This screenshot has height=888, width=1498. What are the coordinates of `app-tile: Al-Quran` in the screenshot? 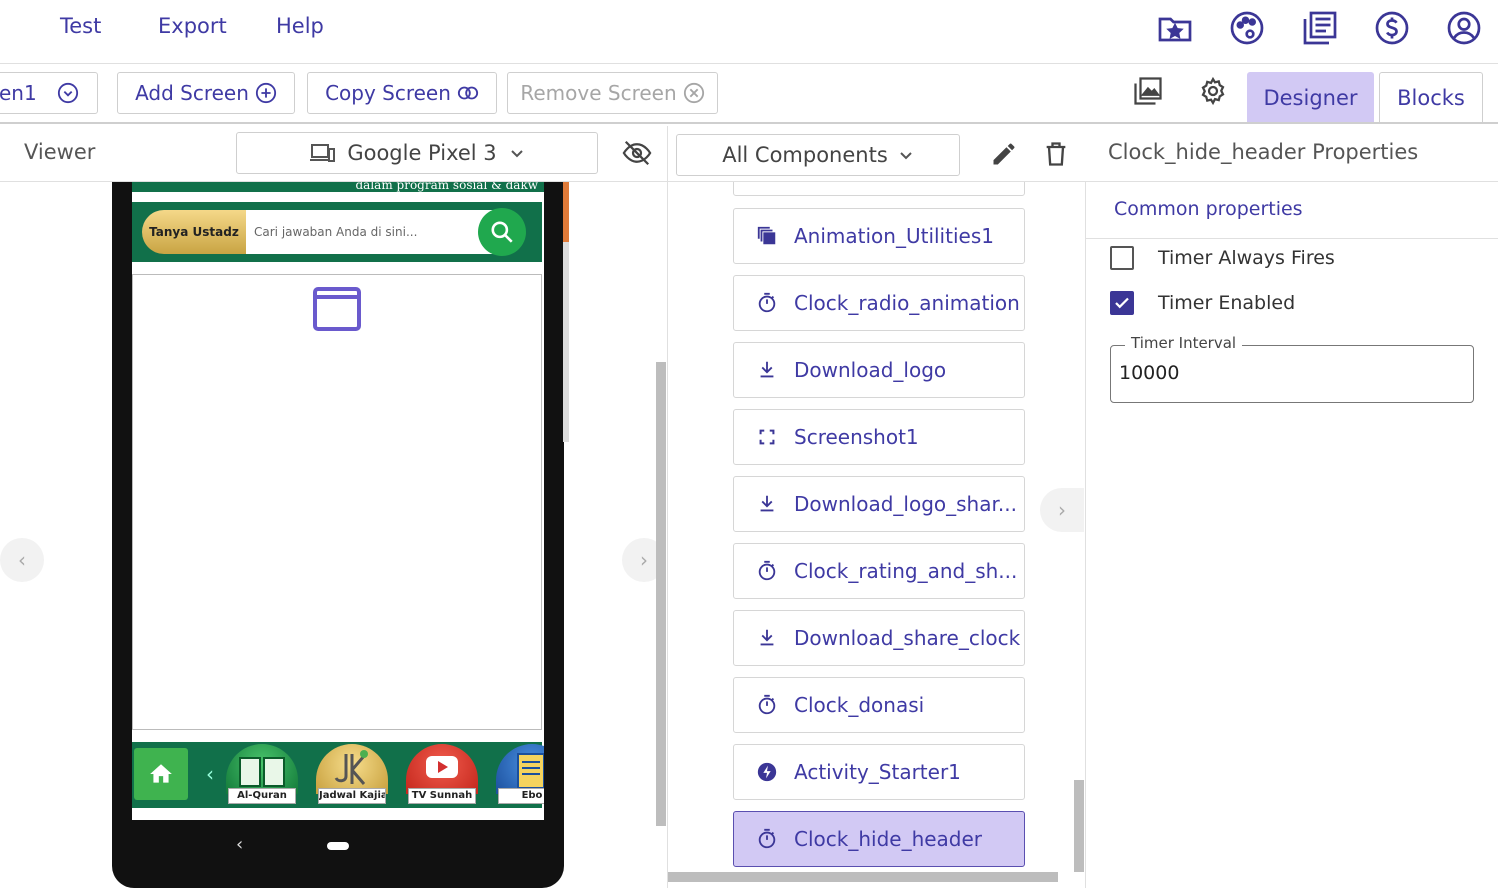 It's located at (262, 774).